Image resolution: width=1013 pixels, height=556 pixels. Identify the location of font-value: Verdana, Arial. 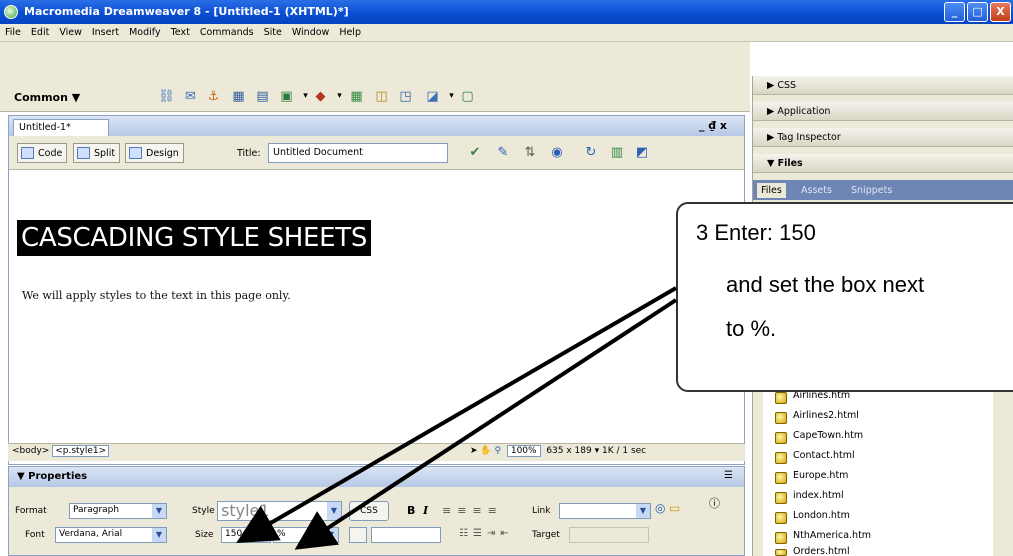
(91, 534).